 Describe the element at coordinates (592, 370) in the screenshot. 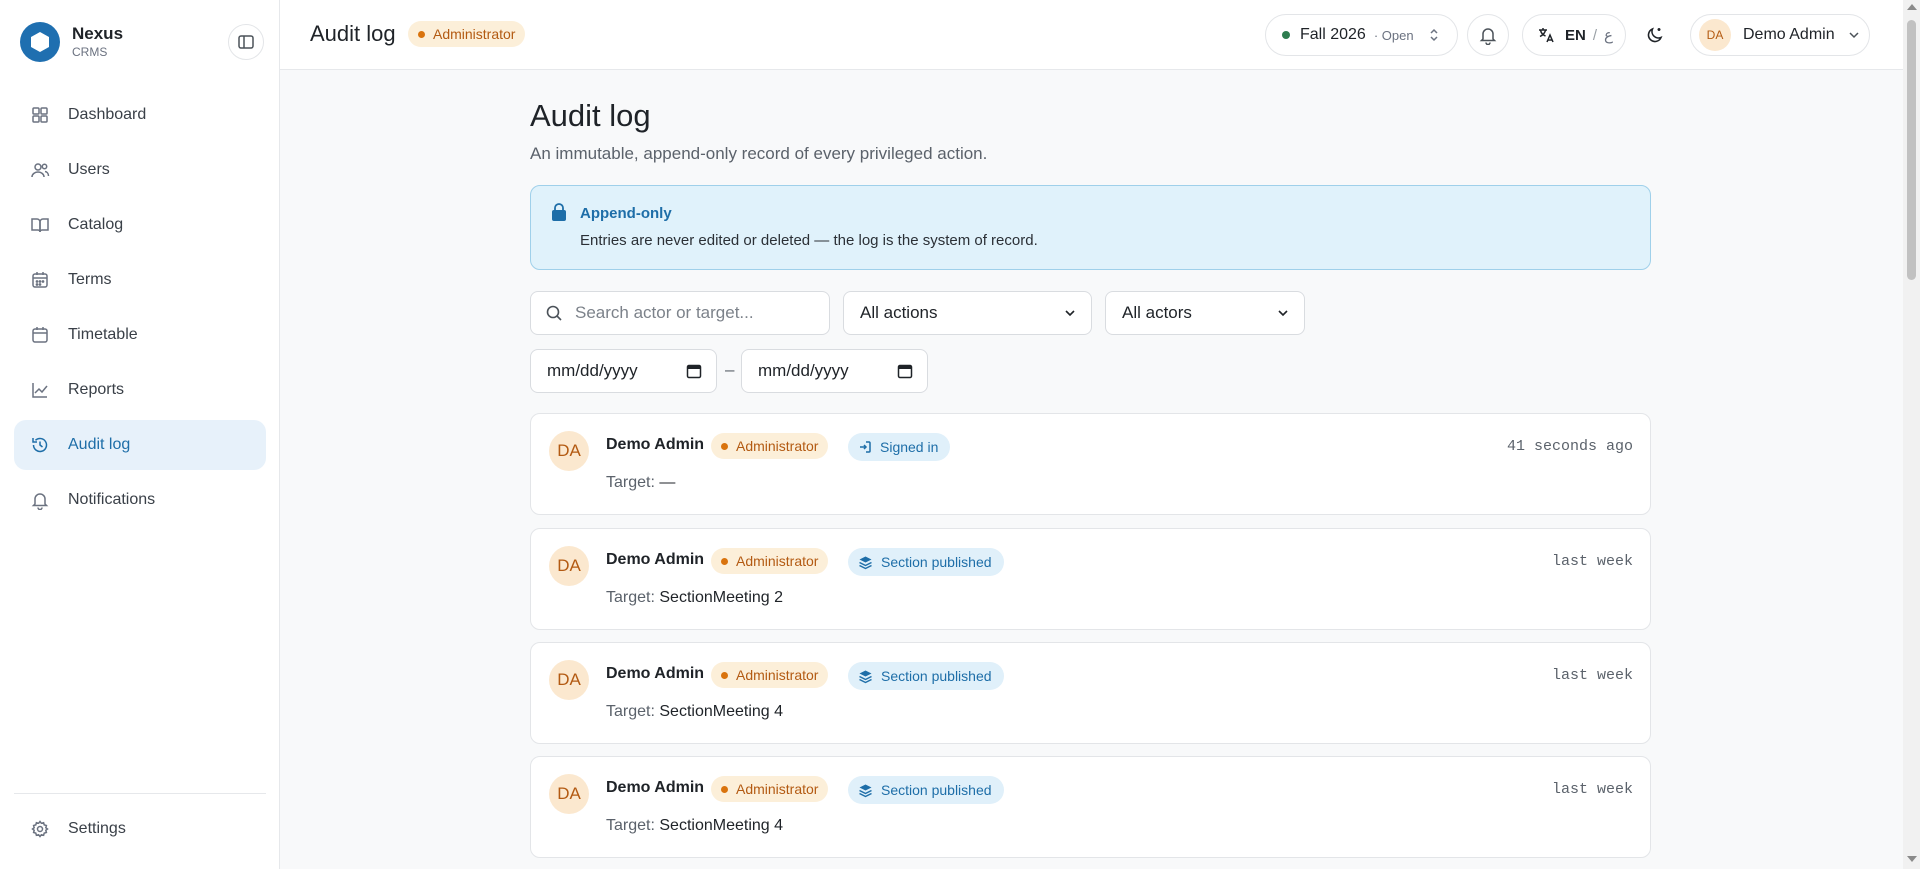

I see `date-from-placeholder: mm/dd/yyyy` at that location.